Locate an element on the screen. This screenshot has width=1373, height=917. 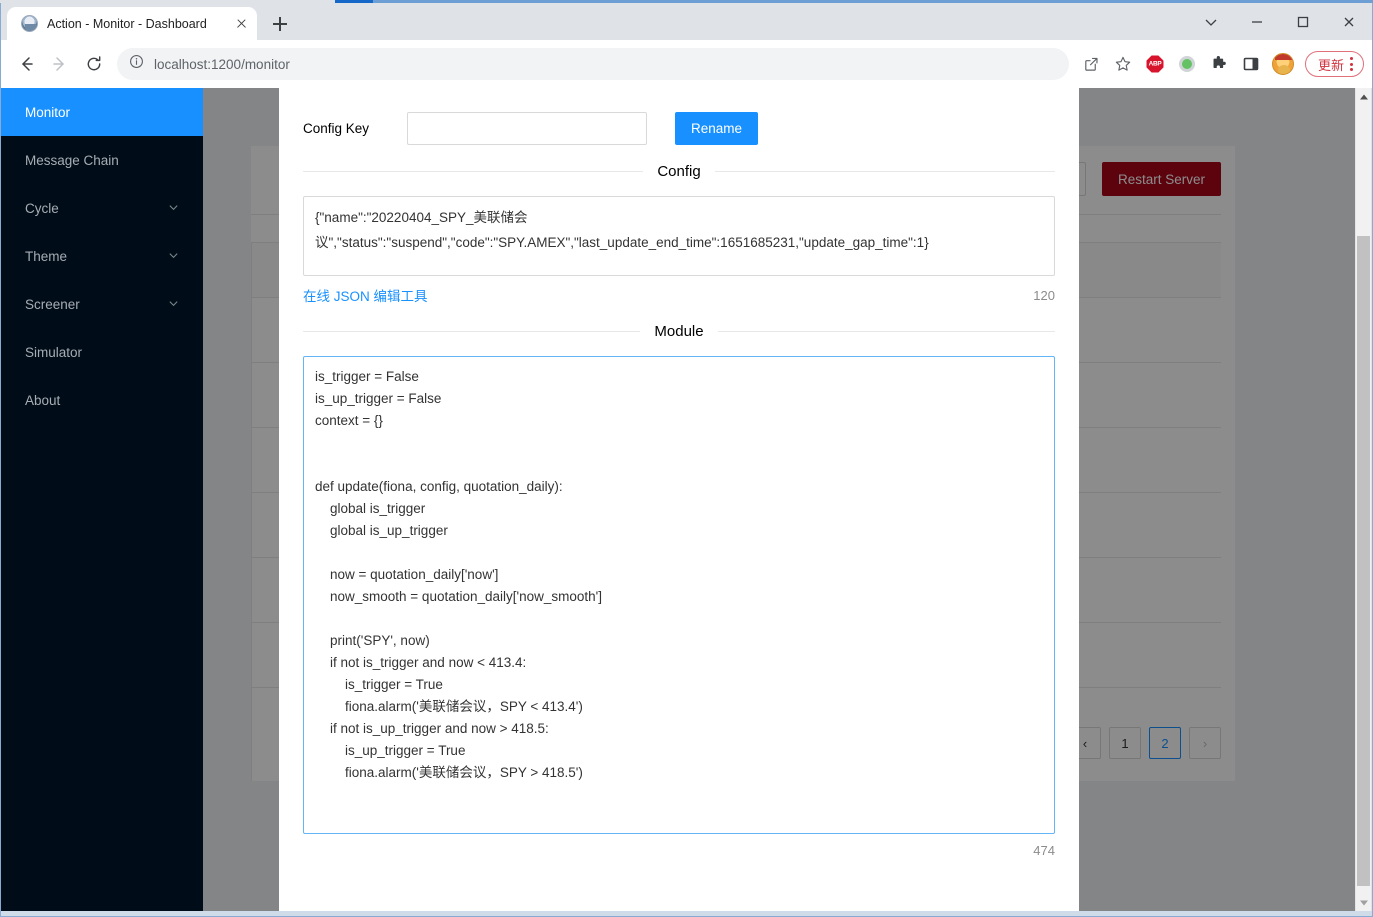
tab-search-chevron-down-icon is located at coordinates (1211, 21).